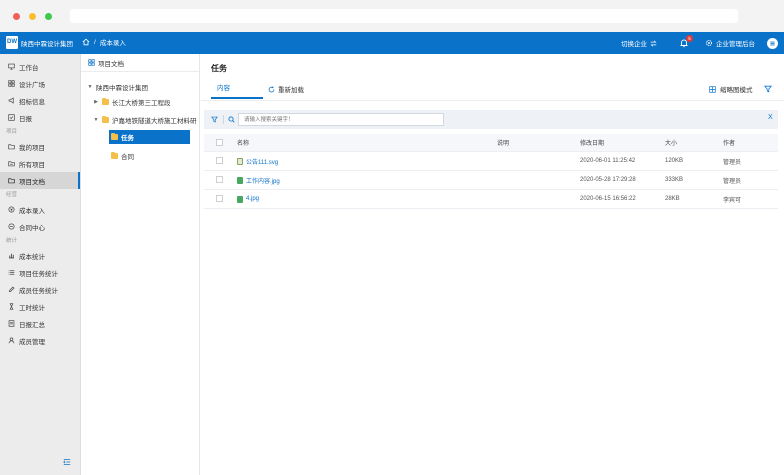 This screenshot has width=784, height=475. What do you see at coordinates (11, 147) in the screenshot?
I see `folder-user-icon` at bounding box center [11, 147].